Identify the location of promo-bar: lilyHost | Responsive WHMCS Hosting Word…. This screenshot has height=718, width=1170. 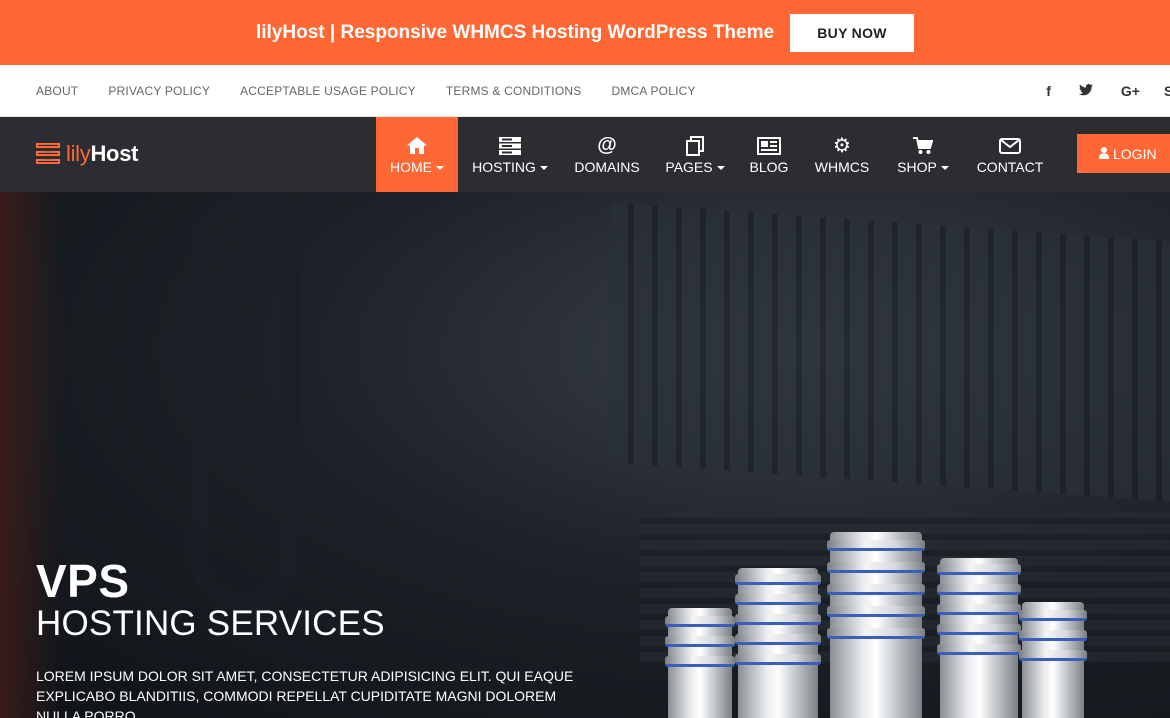
(585, 32).